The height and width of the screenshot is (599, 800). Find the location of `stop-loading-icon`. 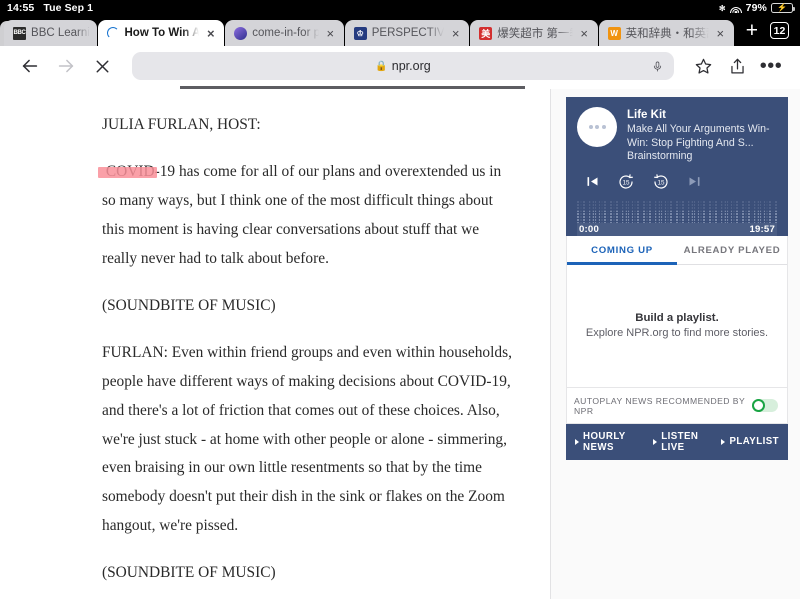

stop-loading-icon is located at coordinates (102, 66).